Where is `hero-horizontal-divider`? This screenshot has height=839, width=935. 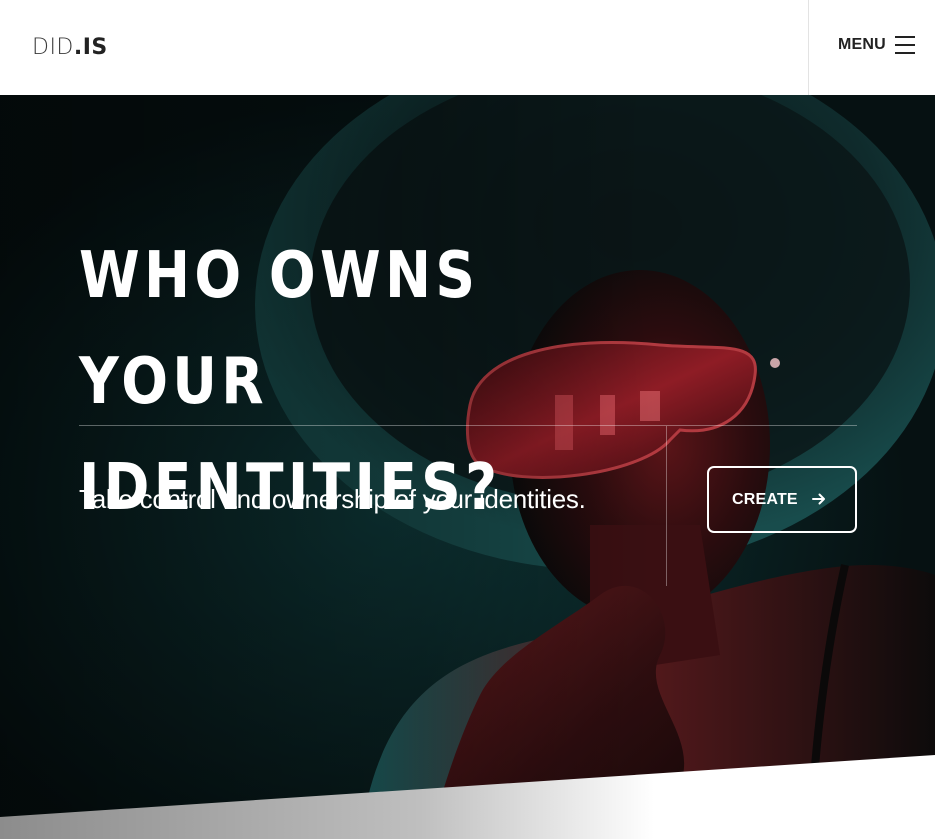
hero-horizontal-divider is located at coordinates (468, 425).